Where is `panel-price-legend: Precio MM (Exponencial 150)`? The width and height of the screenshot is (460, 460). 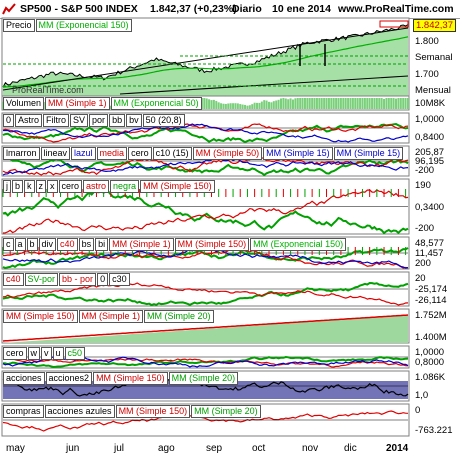 panel-price-legend: Precio MM (Exponencial 150) is located at coordinates (68, 25).